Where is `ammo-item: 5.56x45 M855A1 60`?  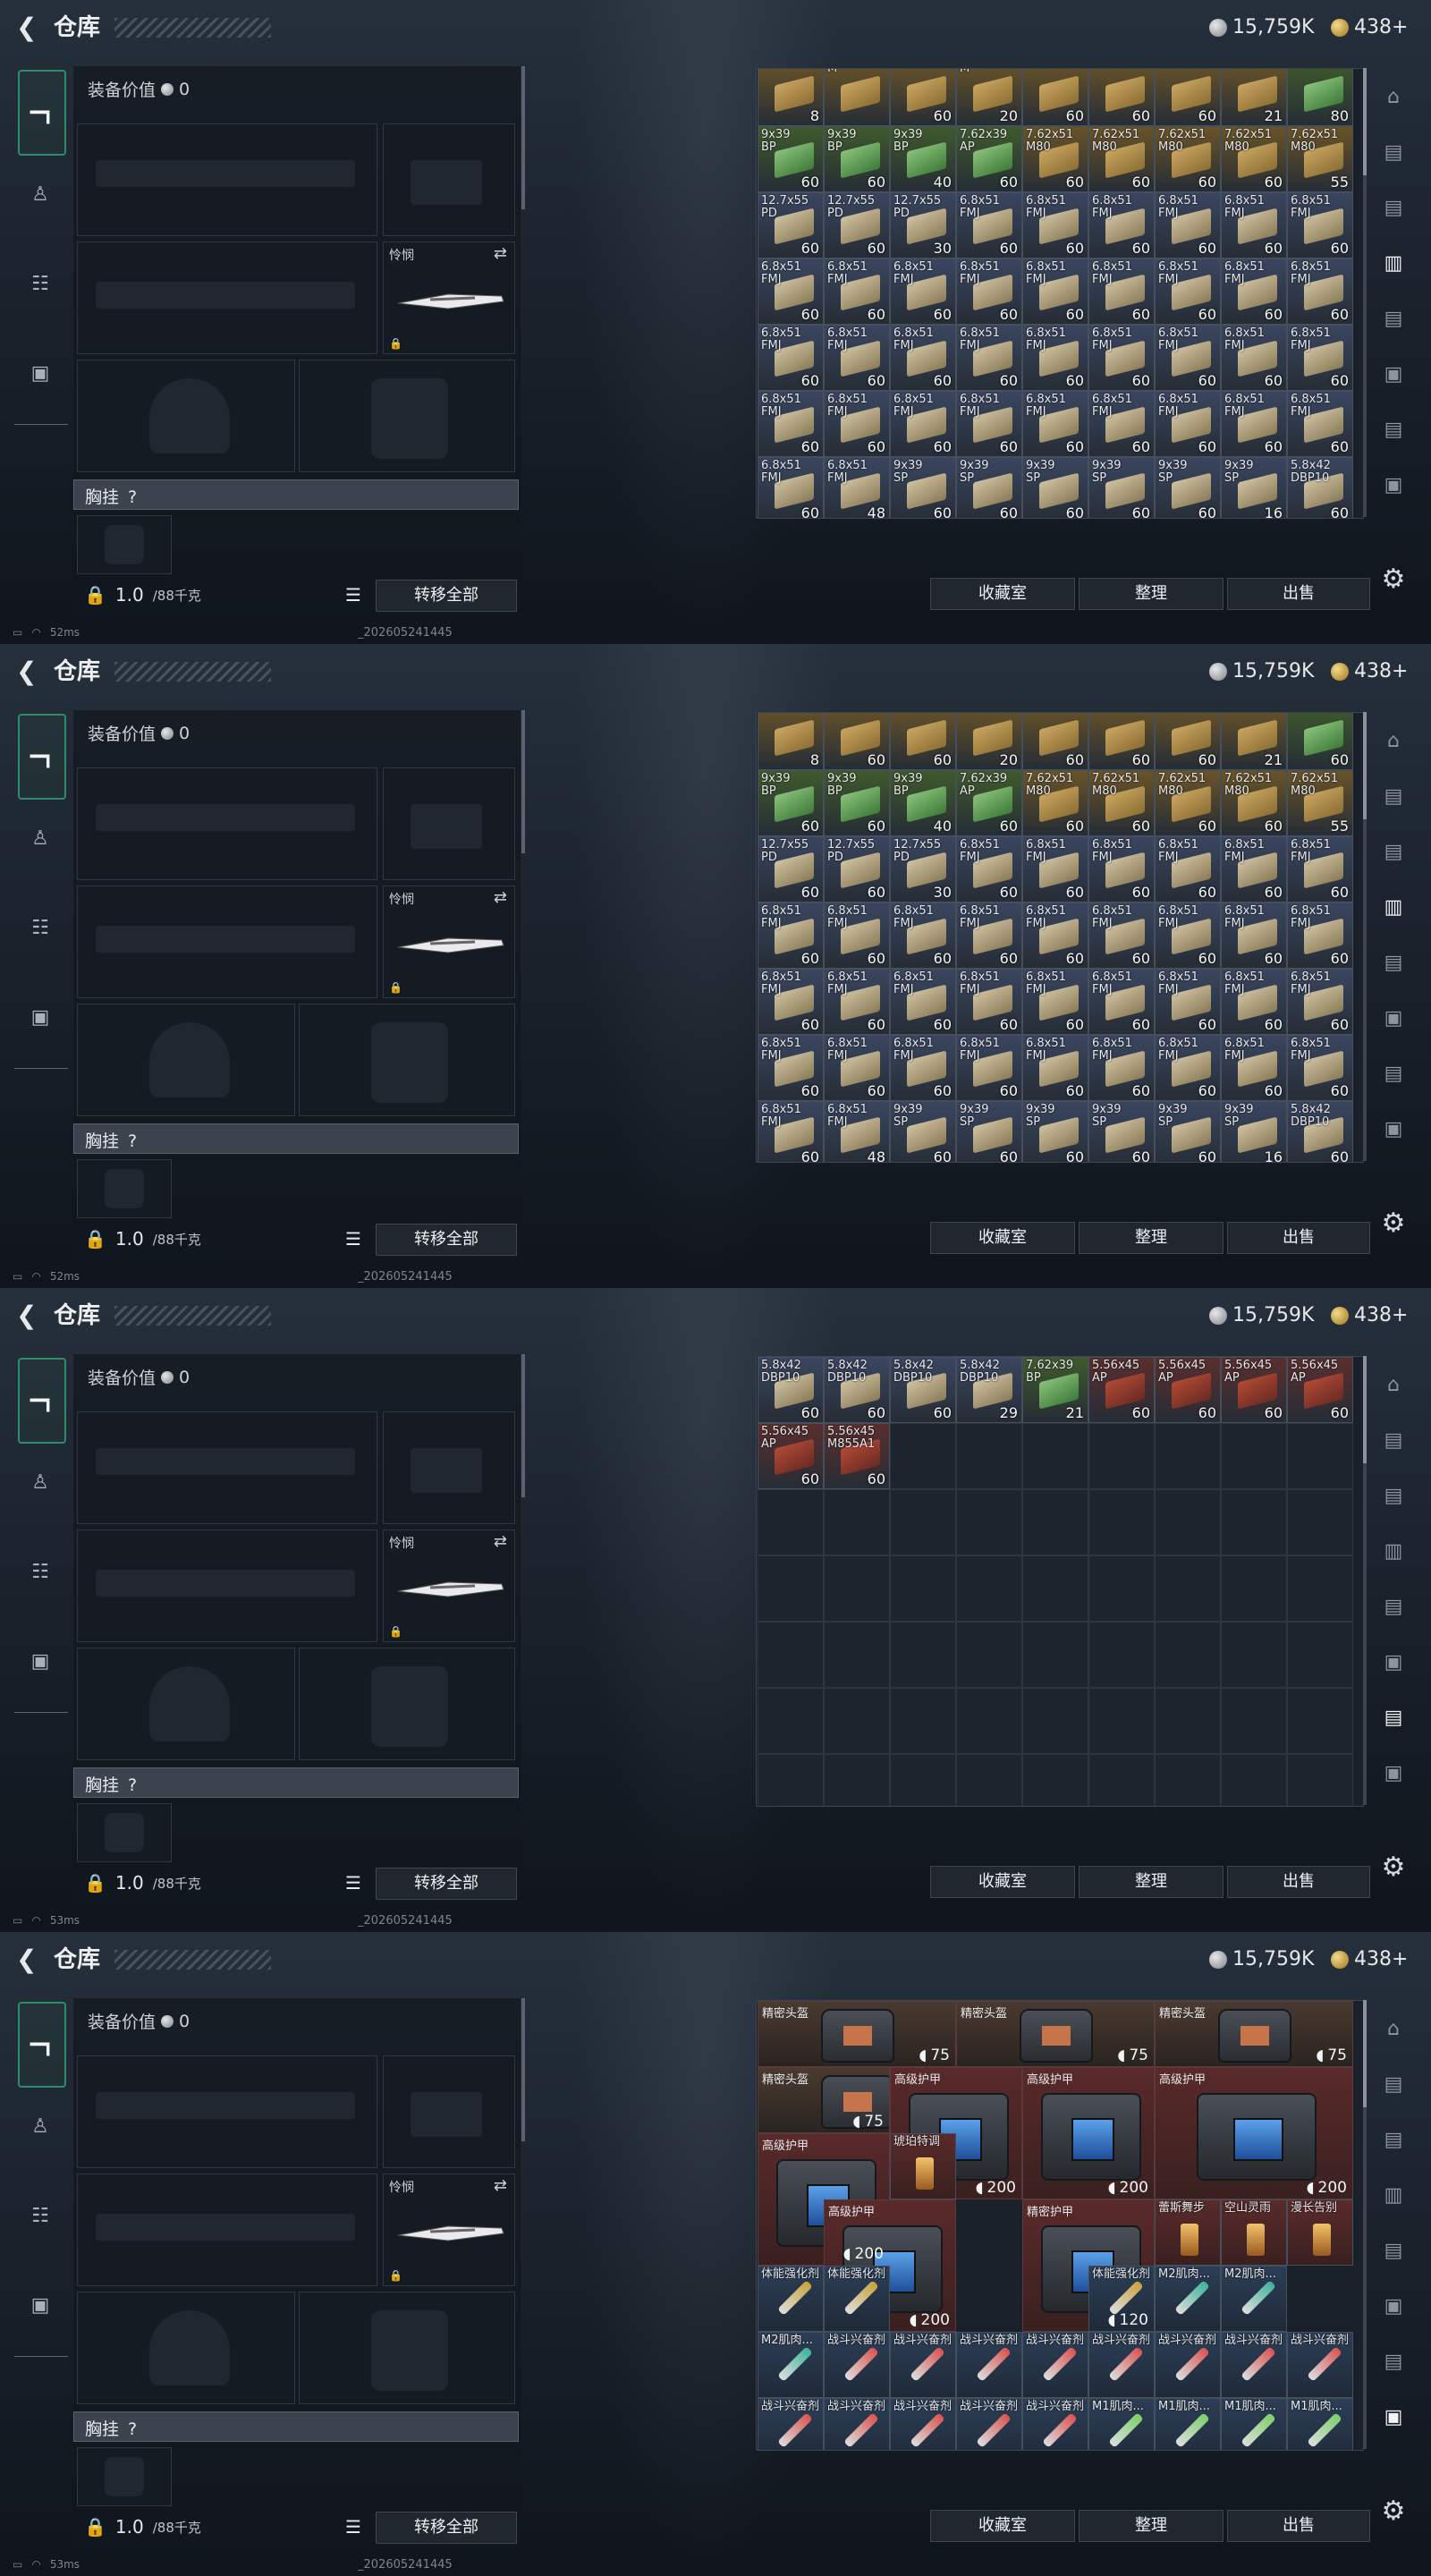 ammo-item: 5.56x45 M855A1 60 is located at coordinates (857, 1455).